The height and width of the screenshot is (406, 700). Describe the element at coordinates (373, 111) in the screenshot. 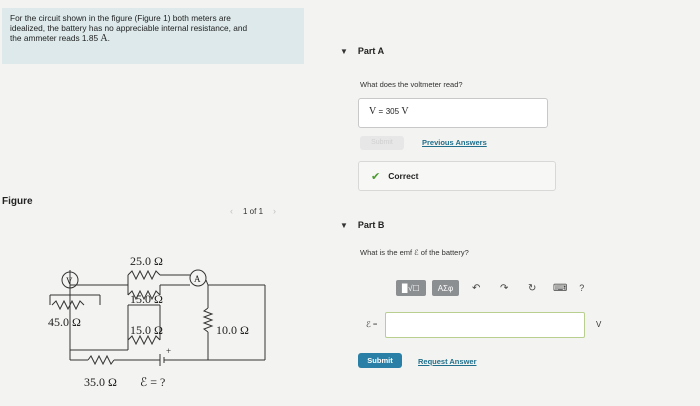

I see `answer-variable: V` at that location.